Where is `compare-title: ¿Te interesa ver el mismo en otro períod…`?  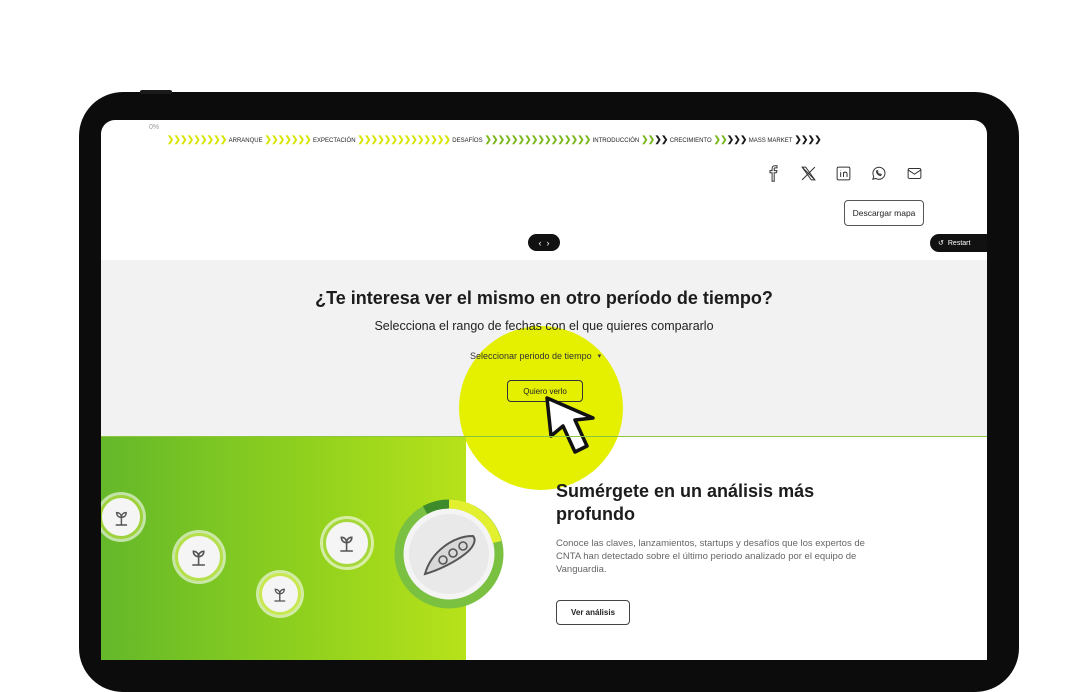 compare-title: ¿Te interesa ver el mismo en otro períod… is located at coordinates (544, 298).